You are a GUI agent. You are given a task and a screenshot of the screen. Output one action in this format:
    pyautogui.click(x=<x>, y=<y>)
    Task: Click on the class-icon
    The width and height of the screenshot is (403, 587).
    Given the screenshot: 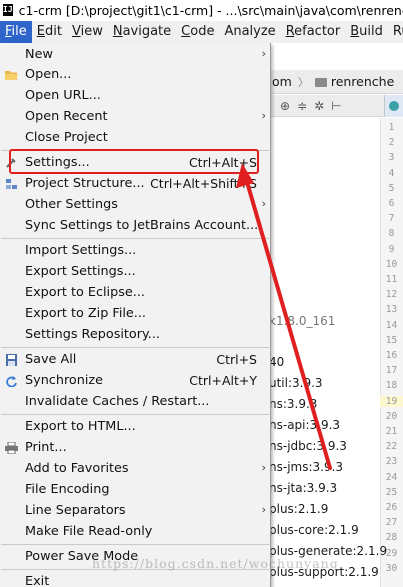 What is the action you would take?
    pyautogui.click(x=394, y=106)
    